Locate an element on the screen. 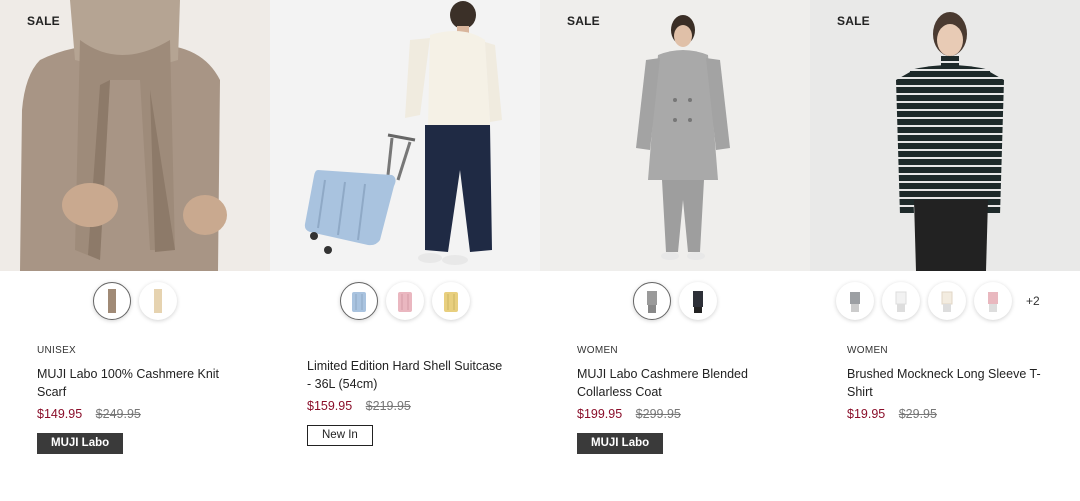  new-in-tag: New In is located at coordinates (340, 435).